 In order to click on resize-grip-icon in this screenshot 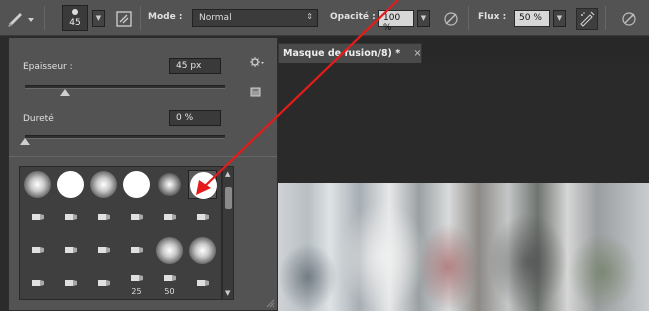, I will do `click(270, 303)`.